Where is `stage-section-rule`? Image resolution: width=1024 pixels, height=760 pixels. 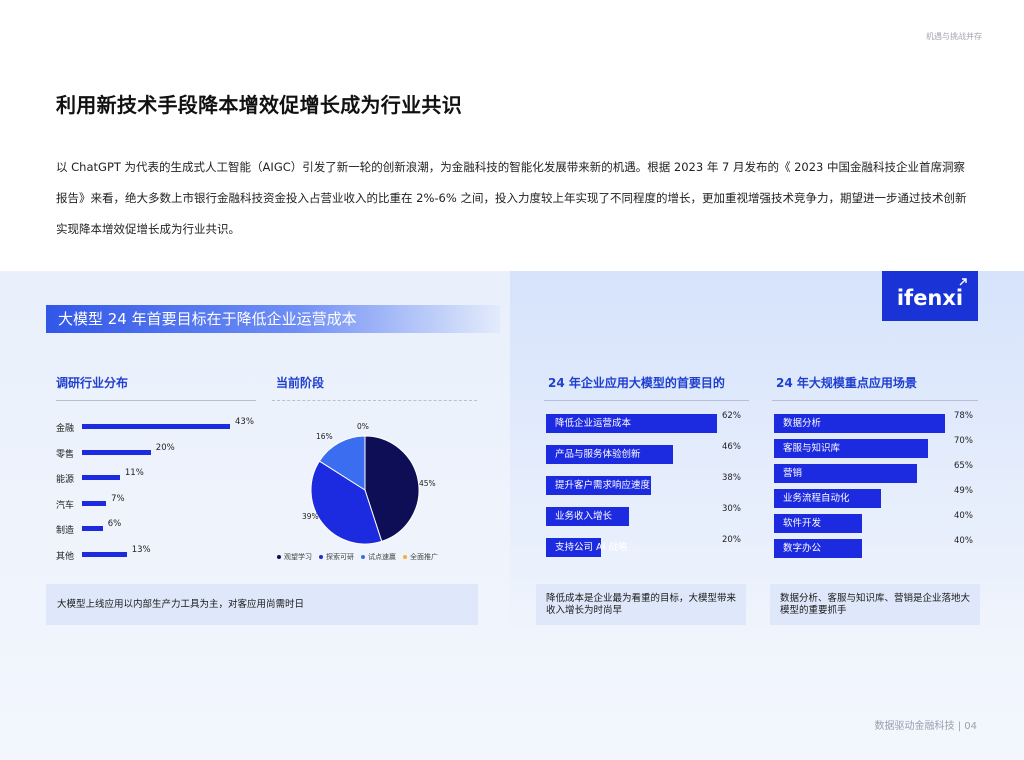
stage-section-rule is located at coordinates (374, 400).